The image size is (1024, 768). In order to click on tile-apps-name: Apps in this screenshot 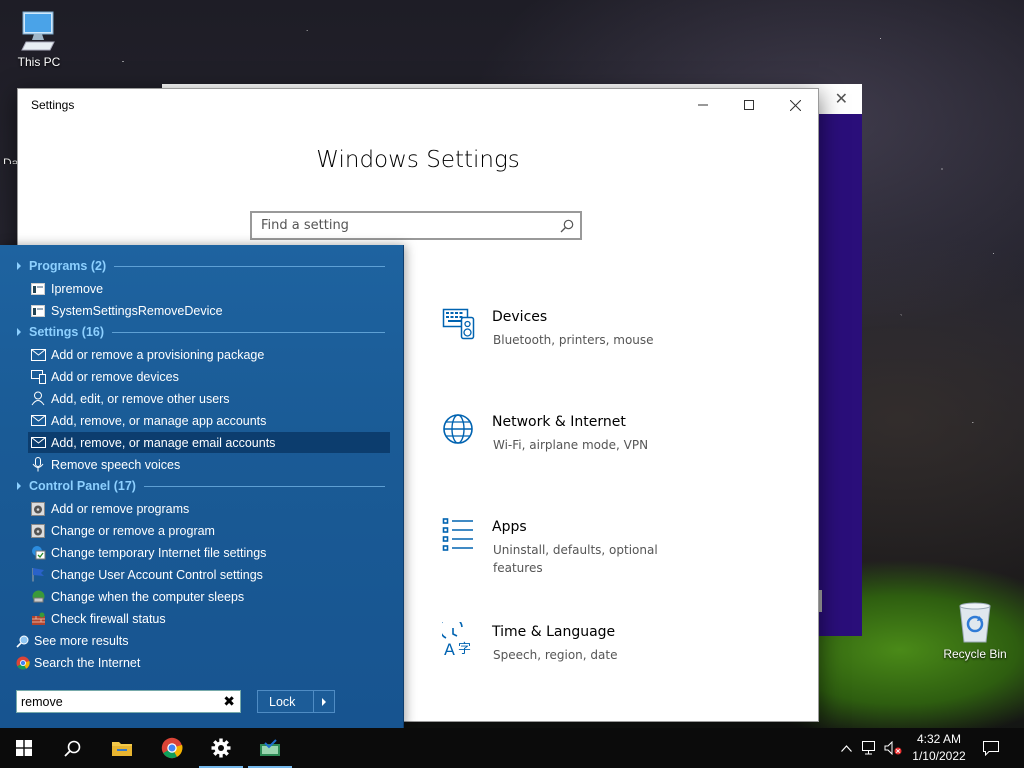, I will do `click(509, 527)`.